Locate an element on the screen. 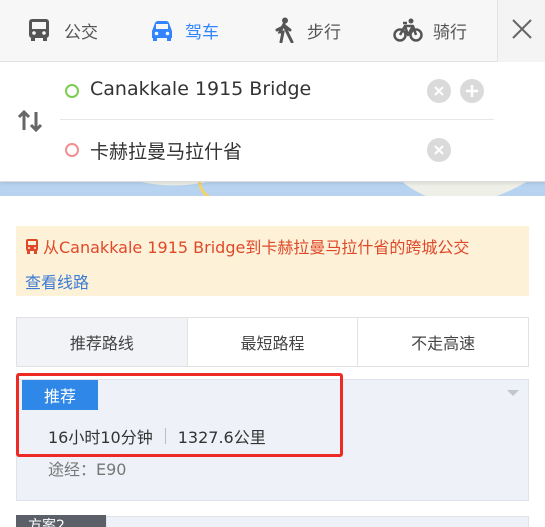 The height and width of the screenshot is (527, 545). tab-avoid-highway: 不走高速 is located at coordinates (443, 342).